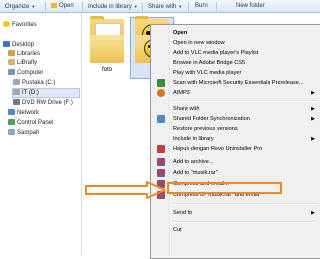 The width and height of the screenshot is (320, 259). What do you see at coordinates (236, 33) in the screenshot?
I see `menu-item-open: Open` at bounding box center [236, 33].